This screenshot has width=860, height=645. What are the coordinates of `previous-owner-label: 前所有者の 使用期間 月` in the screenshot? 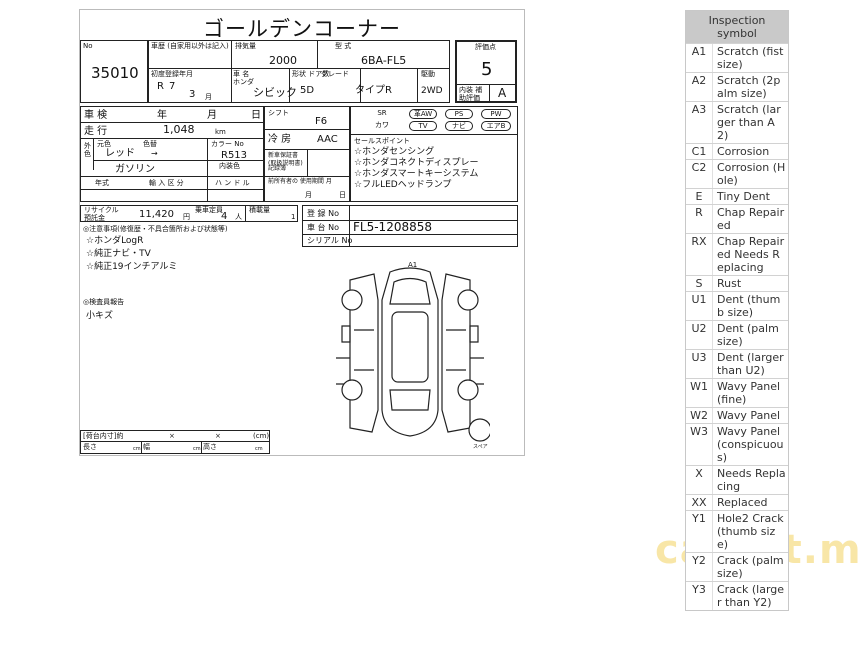 It's located at (300, 181).